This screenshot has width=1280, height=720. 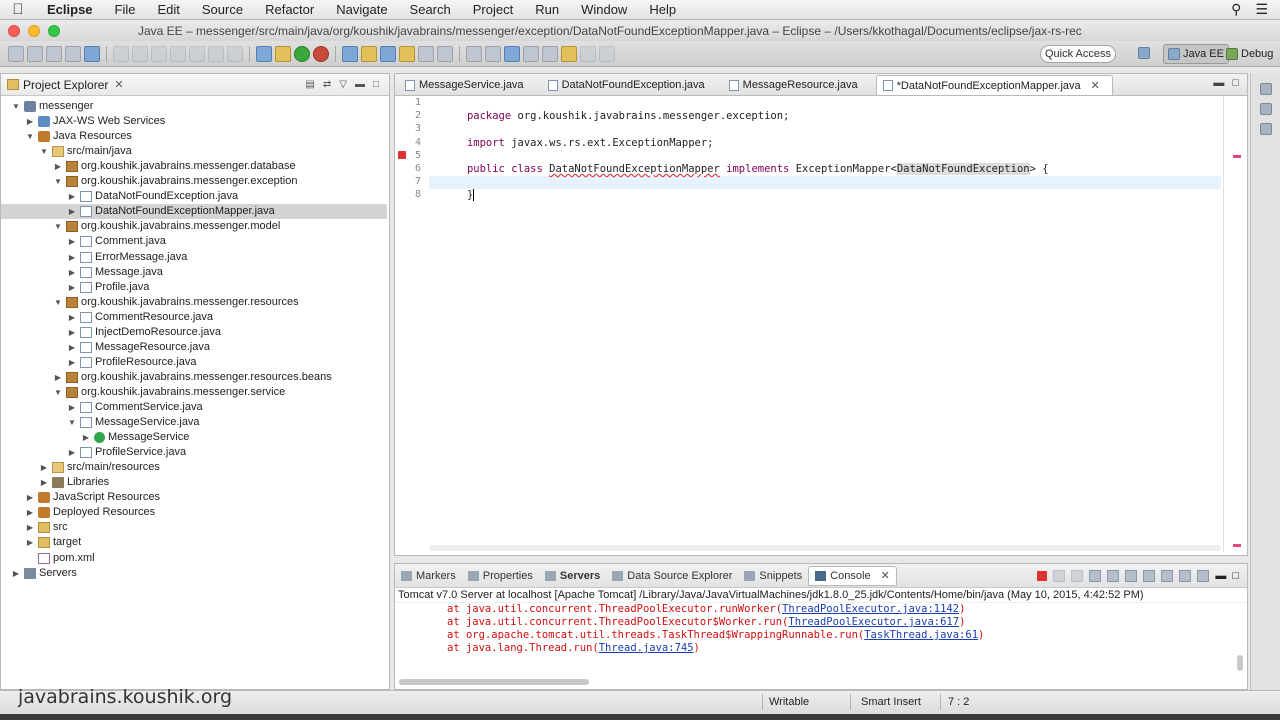 What do you see at coordinates (35, 53) in the screenshot?
I see `save-icon` at bounding box center [35, 53].